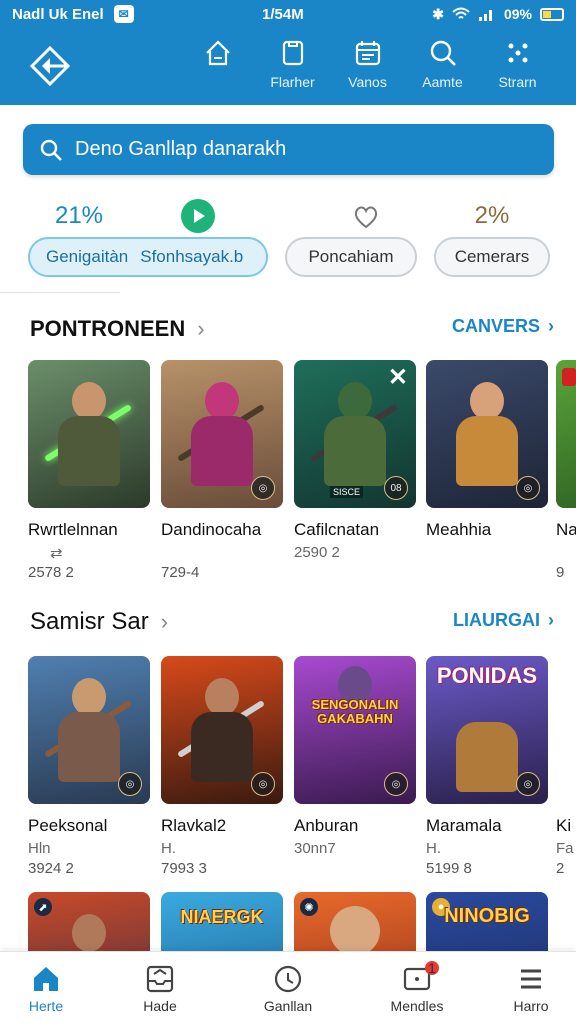  I want to click on game-thumbnail: PONIDAS ◎, so click(487, 730).